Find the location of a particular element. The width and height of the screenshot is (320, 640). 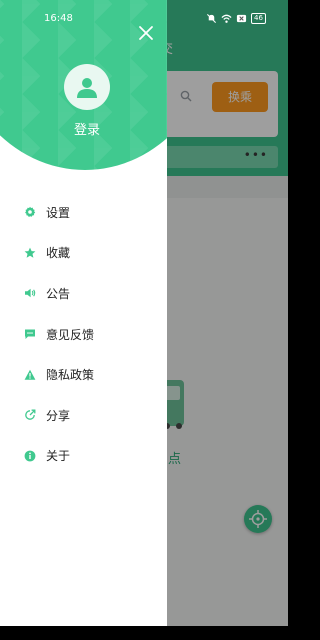

system-navigation-bar is located at coordinates (144, 633).